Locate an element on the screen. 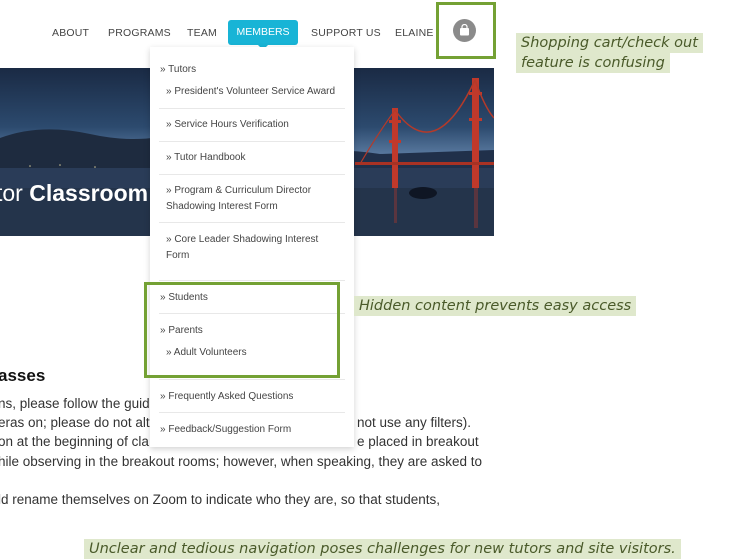 The height and width of the screenshot is (559, 732). body-text-left-1: ns, please follow the guid is located at coordinates (75, 403).